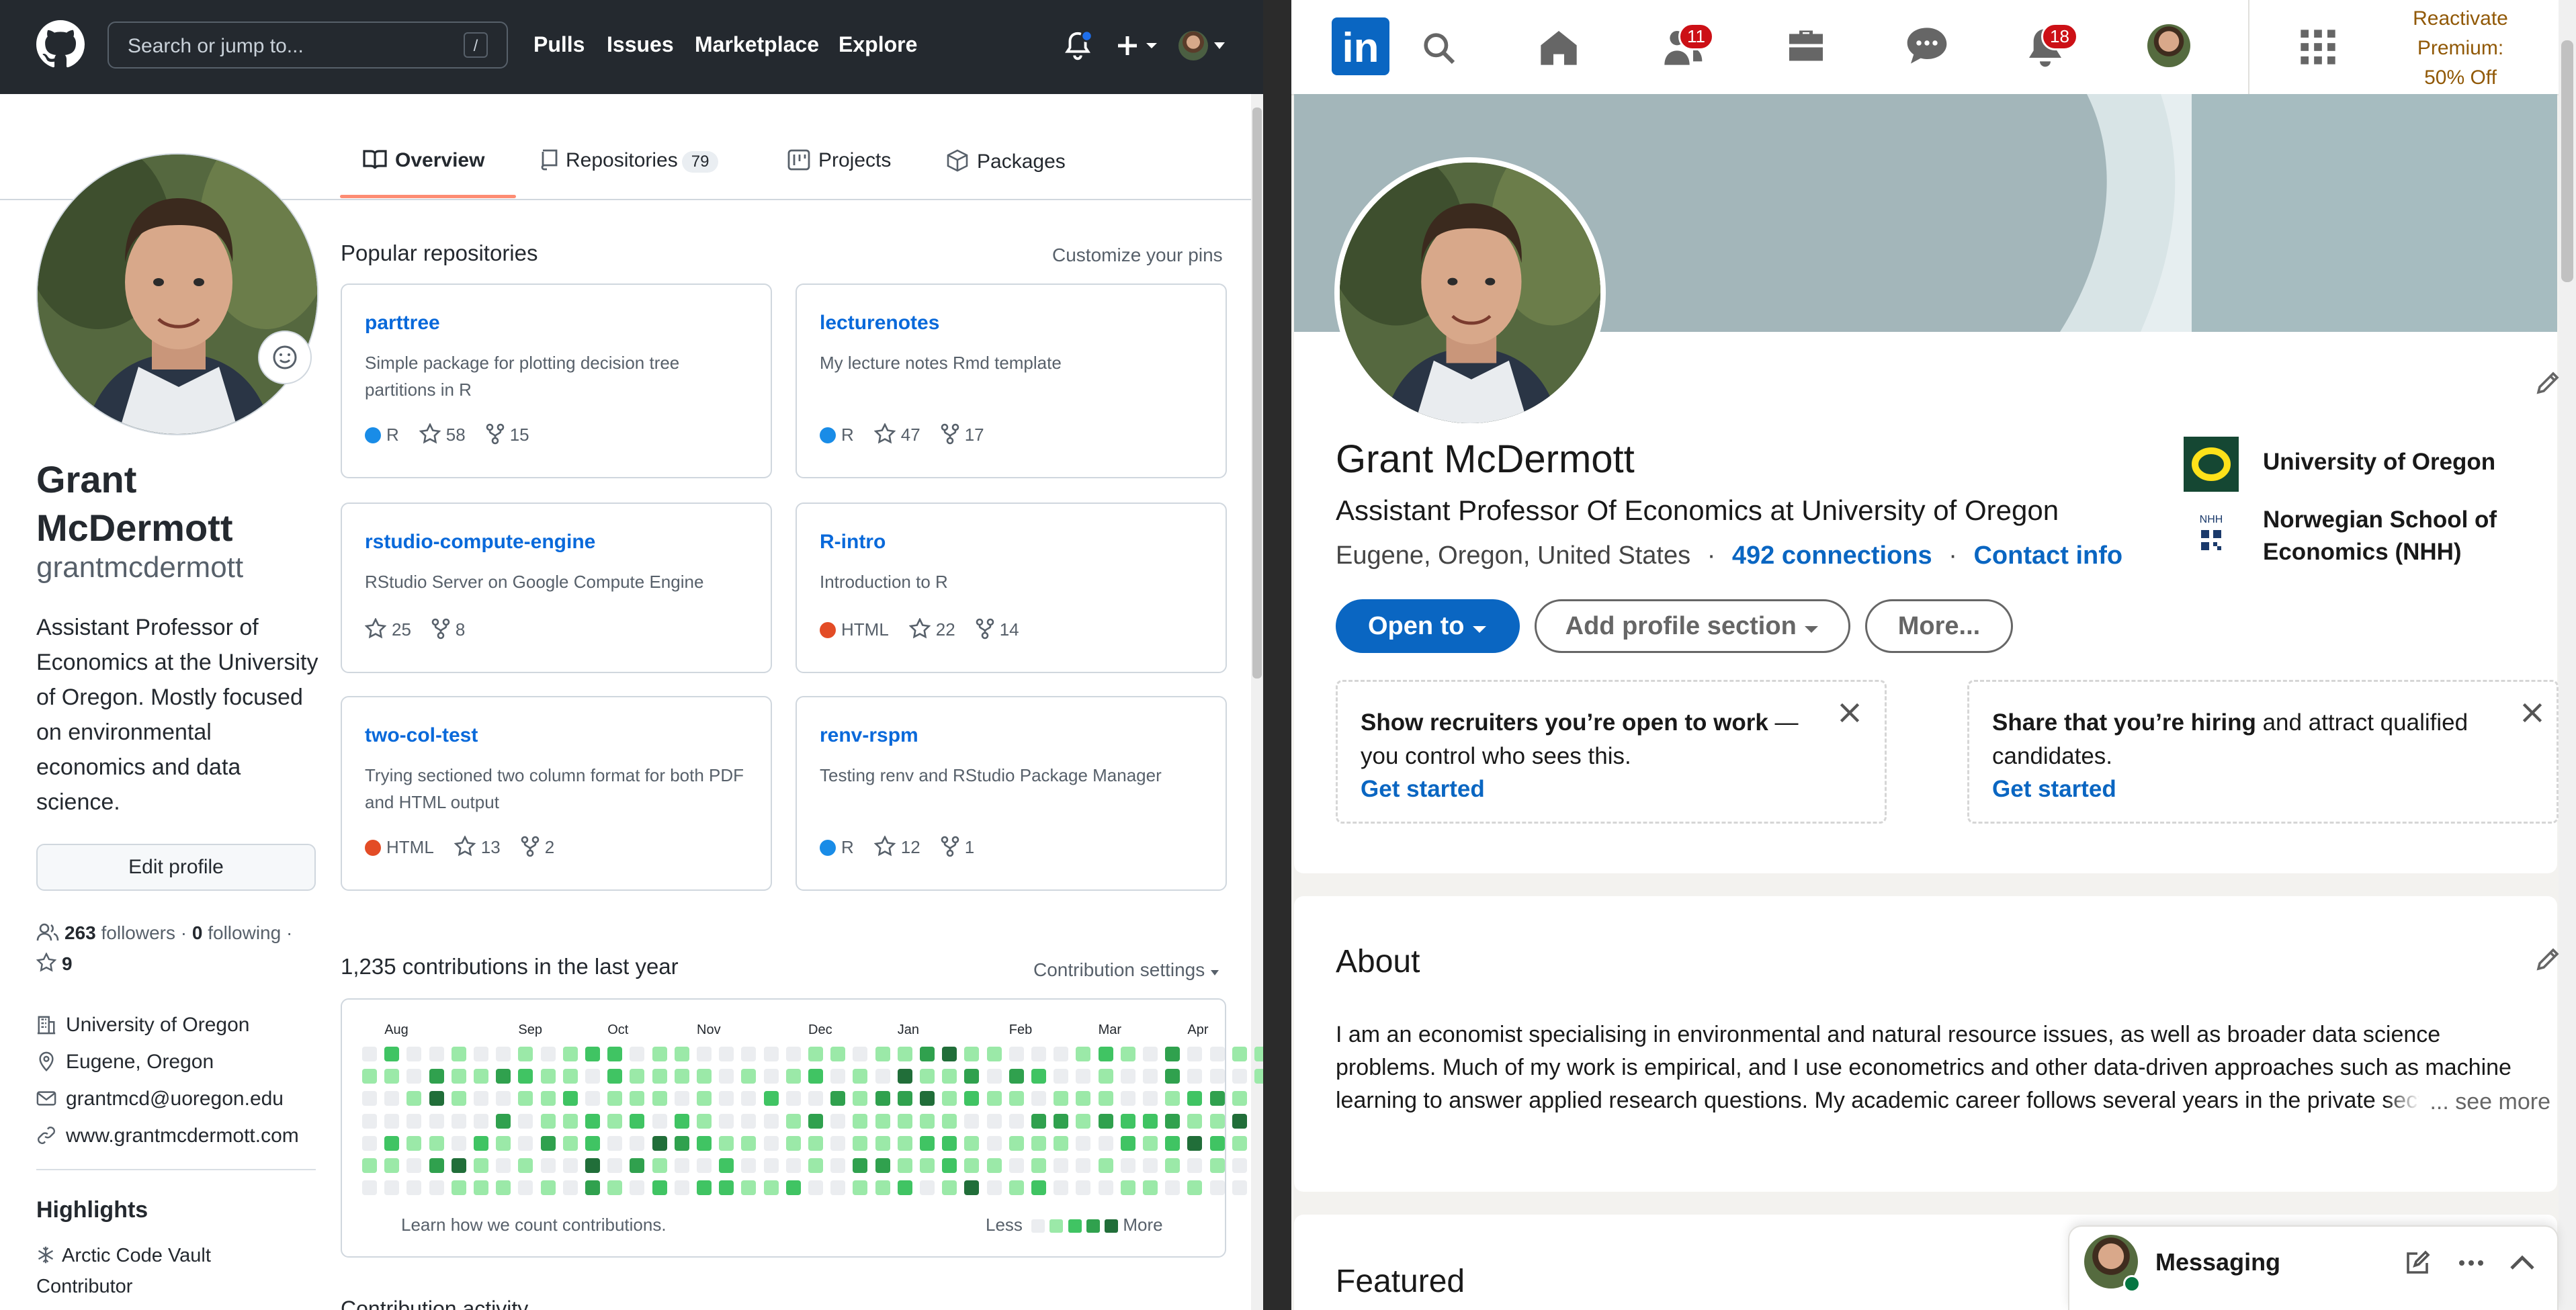 The height and width of the screenshot is (1310, 2576). I want to click on nhh-logo: NHH, so click(2211, 535).